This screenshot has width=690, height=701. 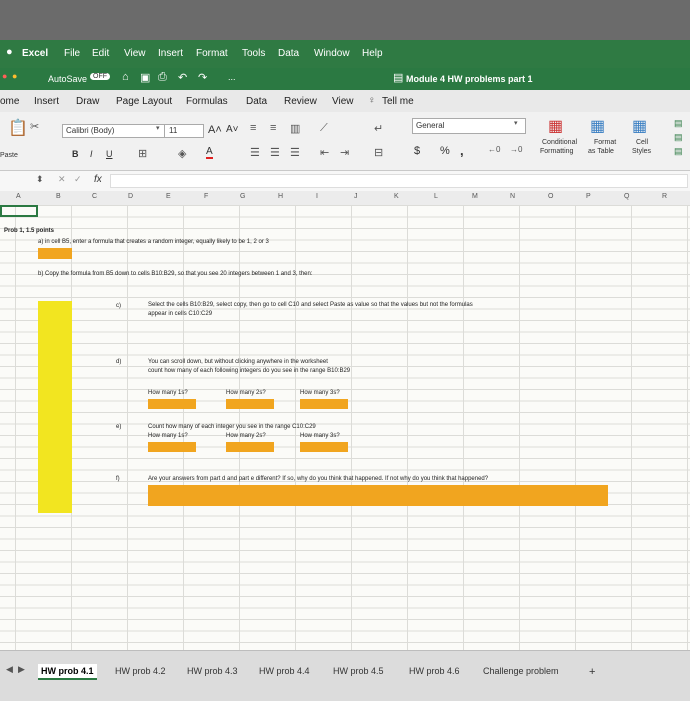 I want to click on add-sheet-button: +, so click(x=592, y=672).